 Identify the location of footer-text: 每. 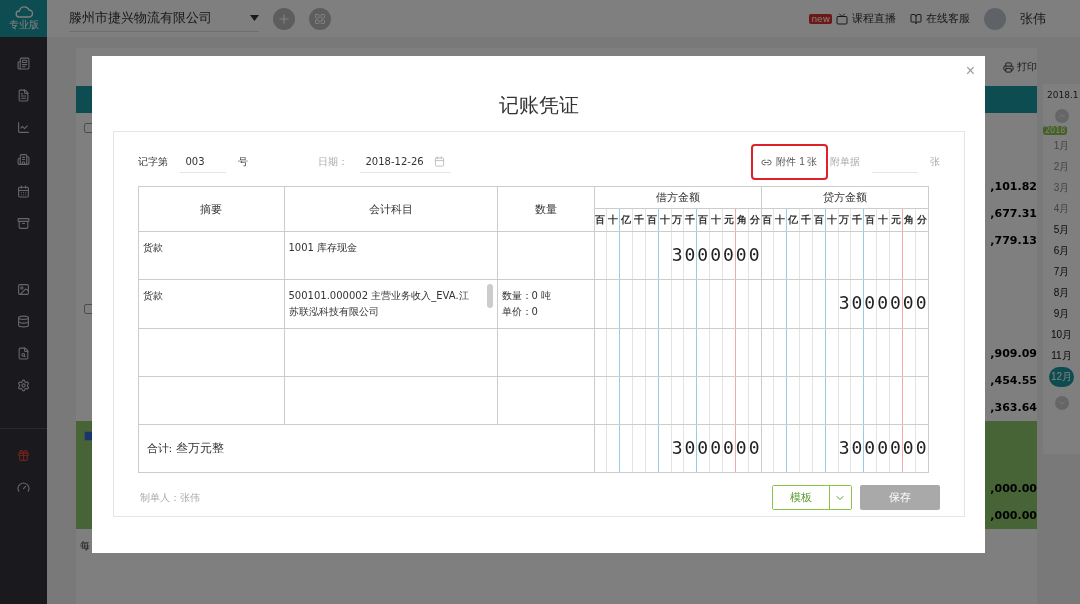
(85, 546).